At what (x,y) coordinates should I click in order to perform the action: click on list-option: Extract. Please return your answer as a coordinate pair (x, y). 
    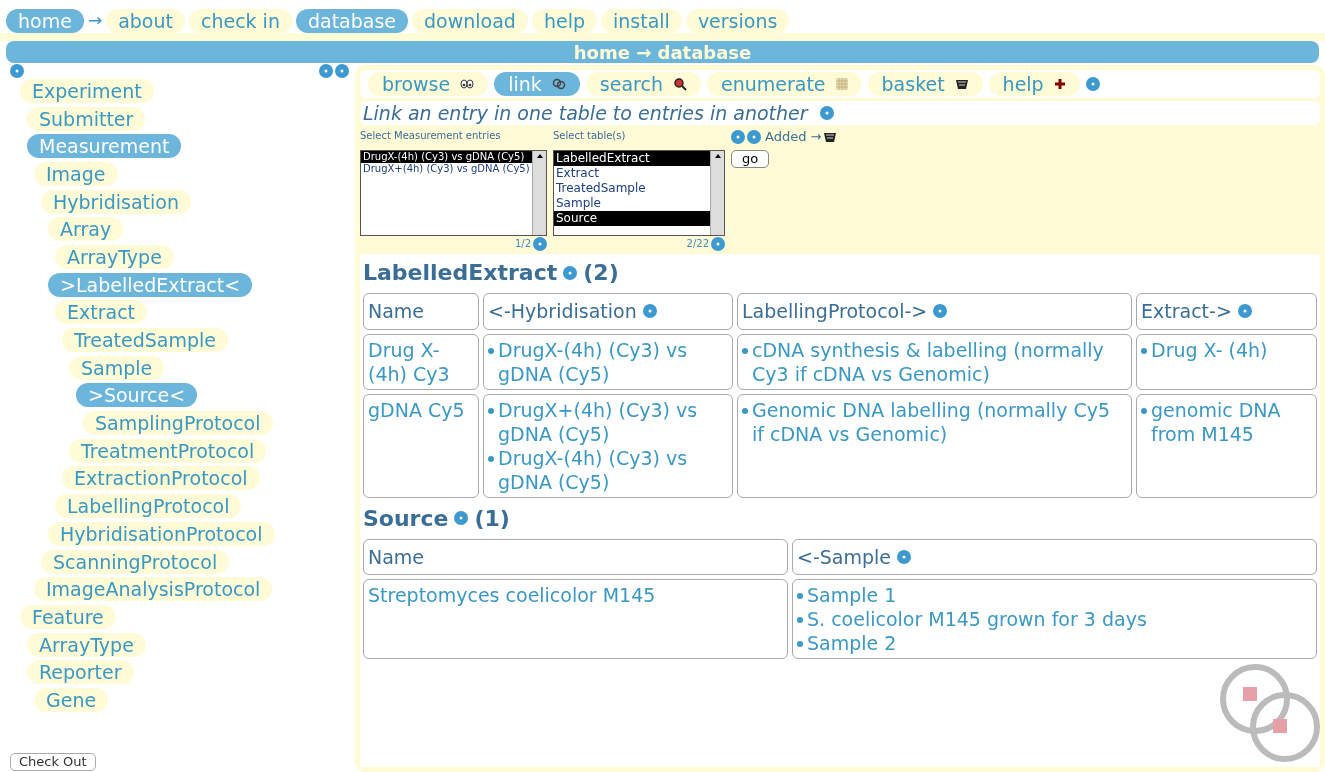
    Looking at the image, I should click on (632, 173).